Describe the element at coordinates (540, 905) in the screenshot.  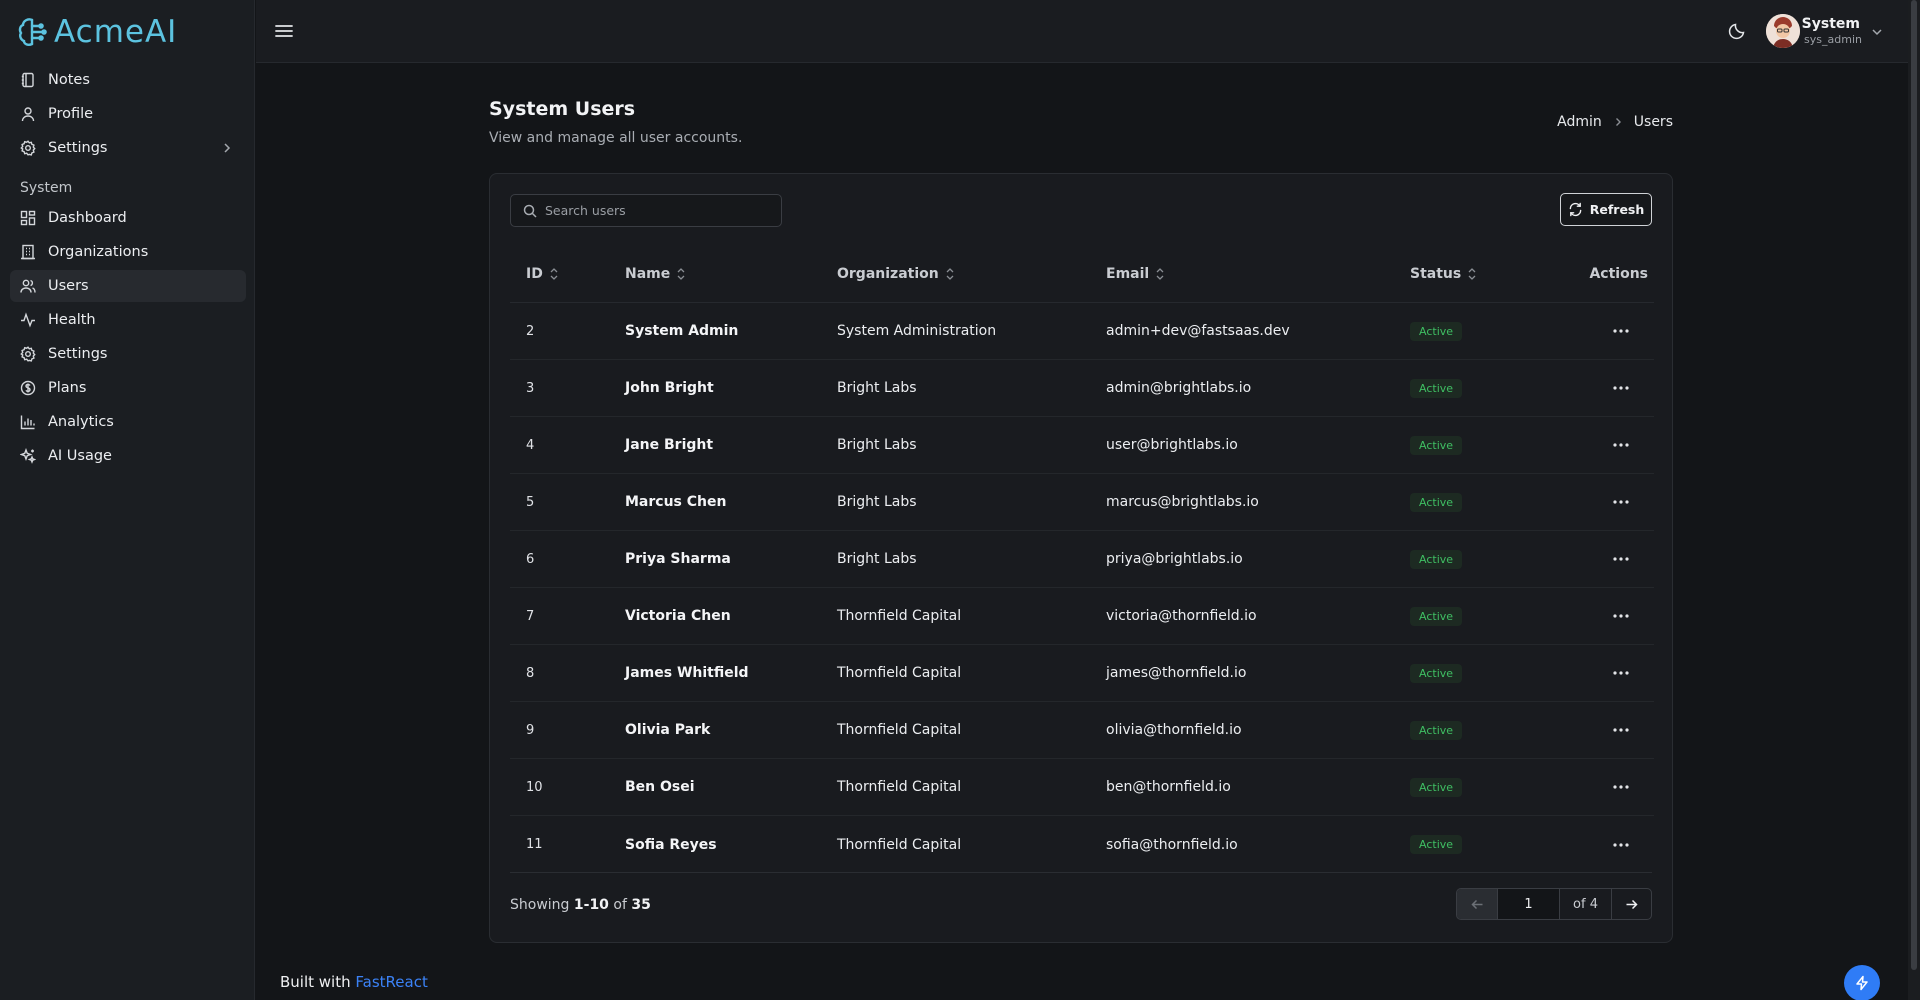
I see `showing-prefix: Showing` at that location.